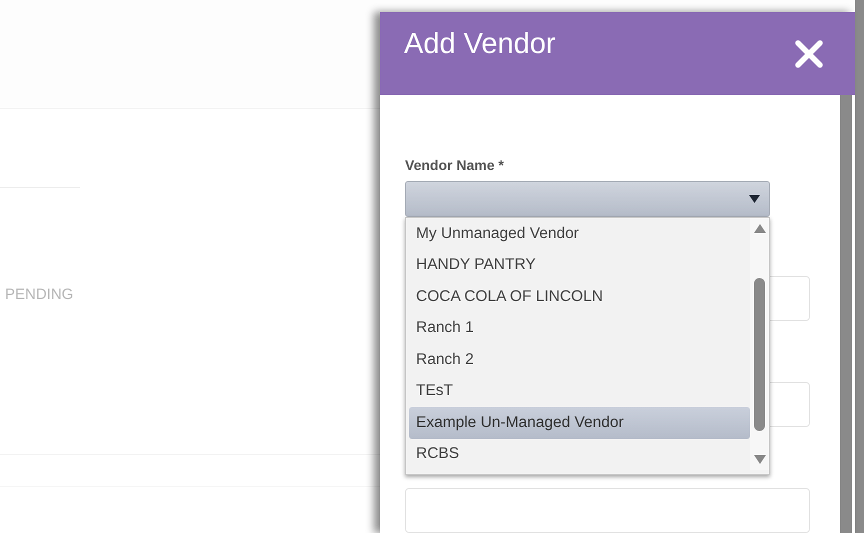 This screenshot has height=533, width=864. Describe the element at coordinates (579, 391) in the screenshot. I see `dropdown-option: TEsT` at that location.